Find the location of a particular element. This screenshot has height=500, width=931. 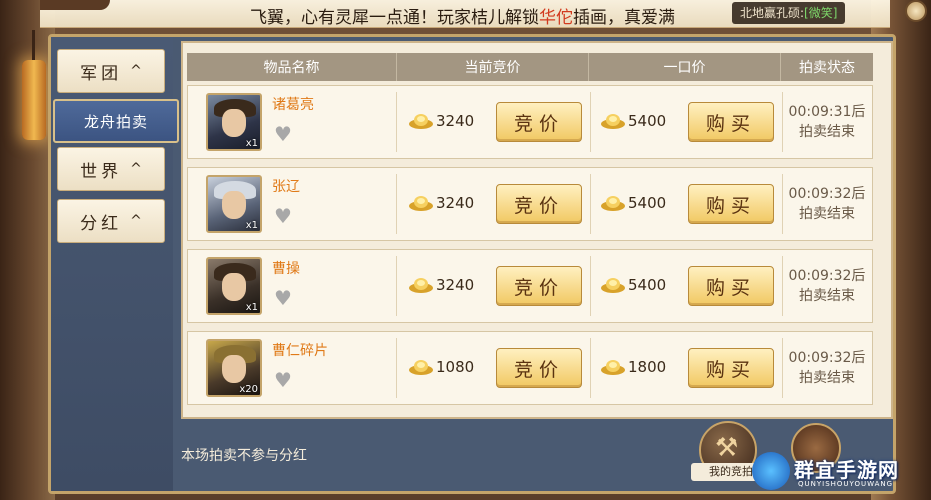

site-watermark: 群宜手游网 QUNYISHOUYOUWANG is located at coordinates (838, 472).